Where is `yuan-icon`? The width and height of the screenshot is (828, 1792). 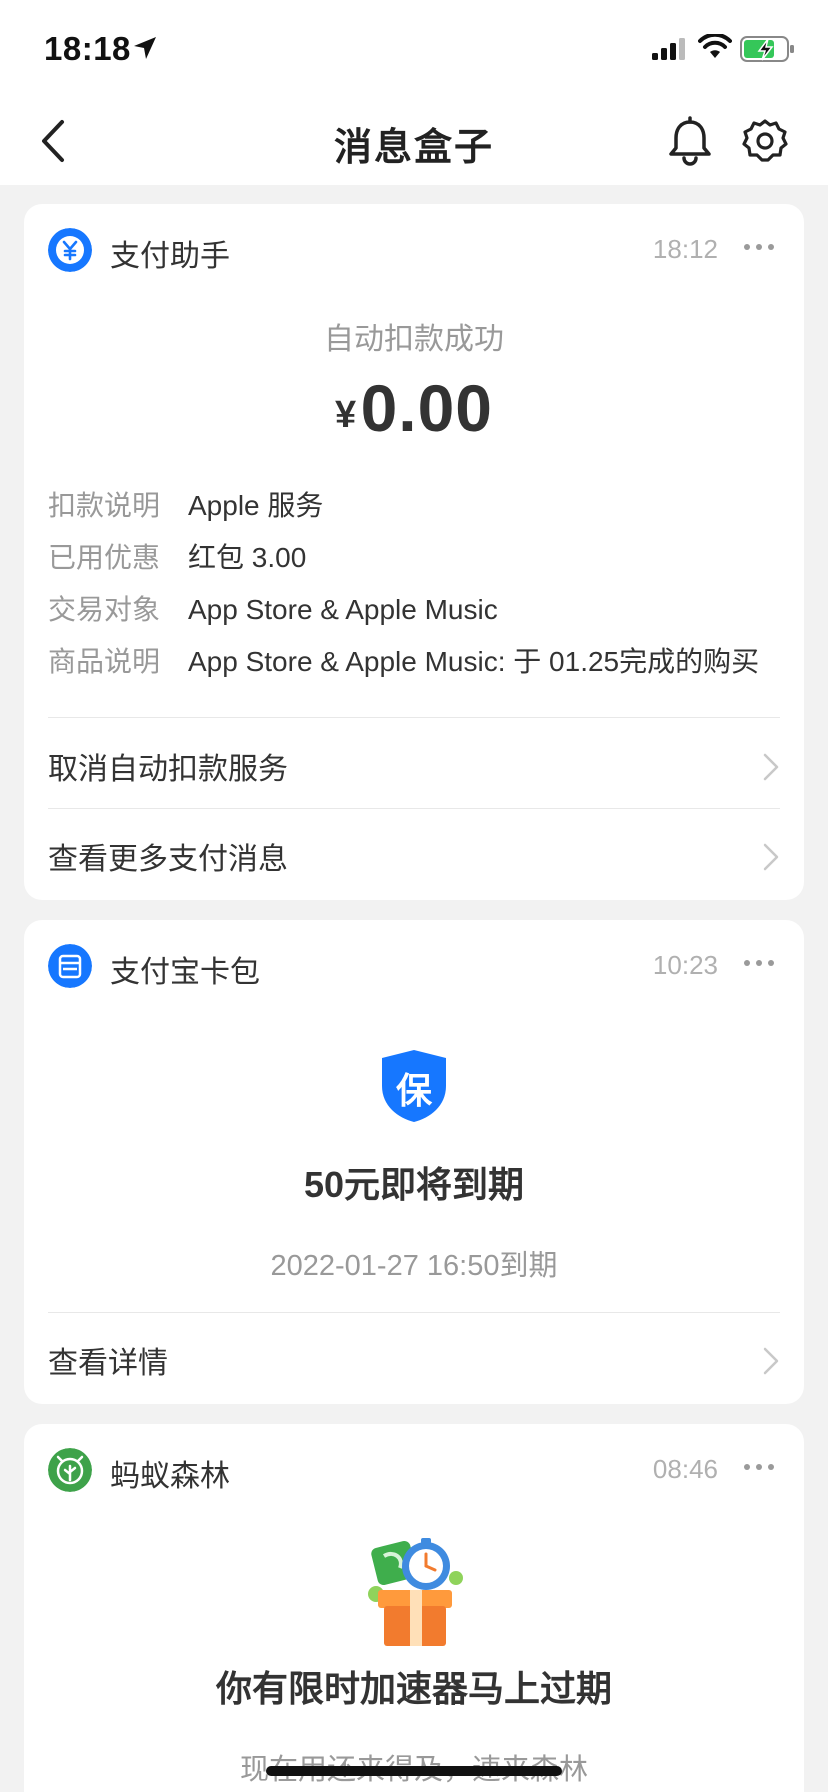
yuan-icon is located at coordinates (70, 250).